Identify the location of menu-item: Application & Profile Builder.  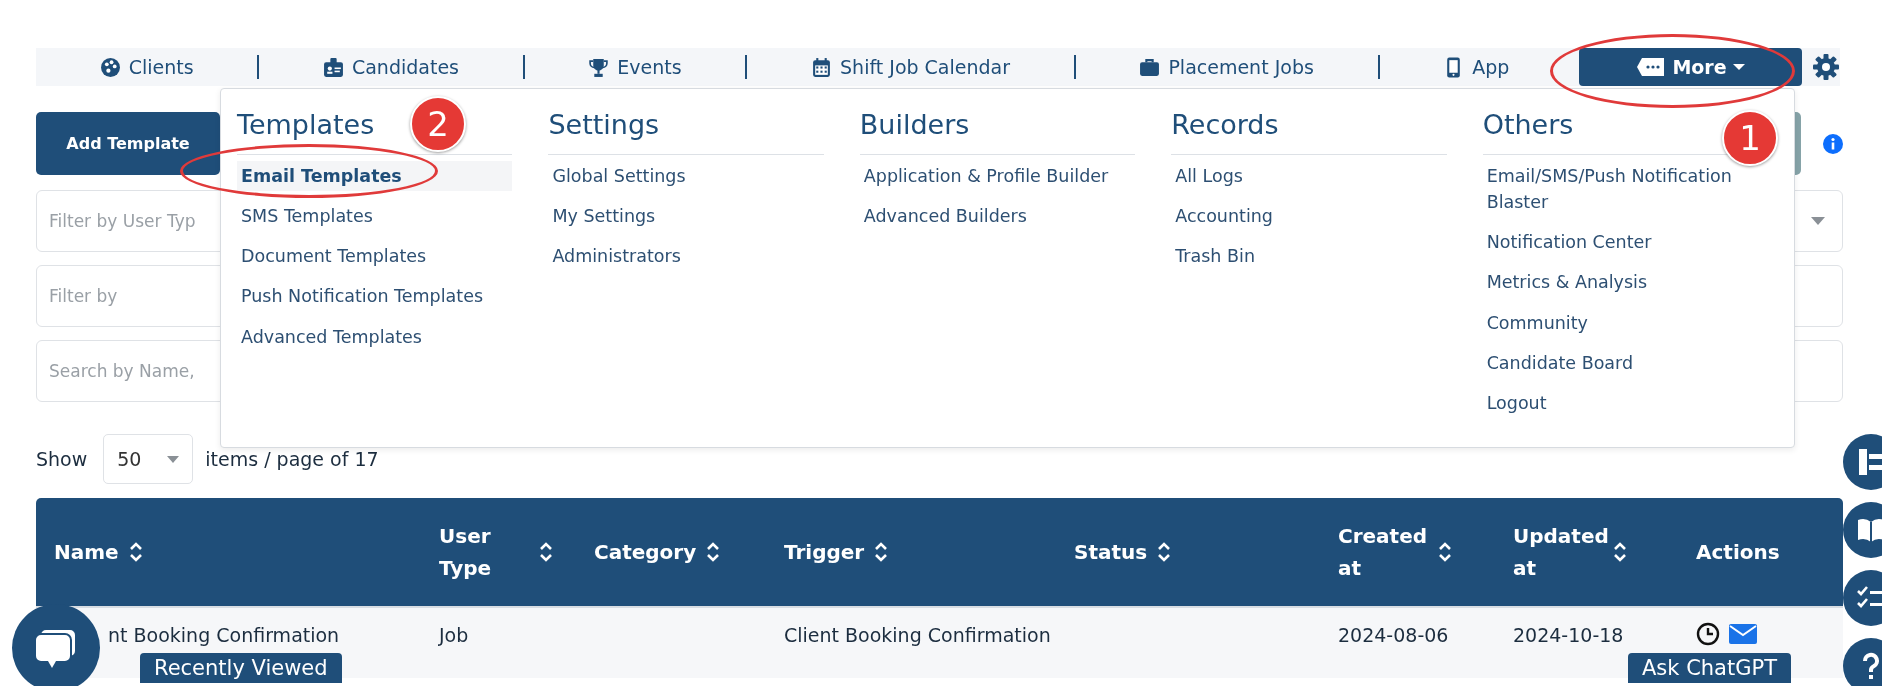
(997, 175).